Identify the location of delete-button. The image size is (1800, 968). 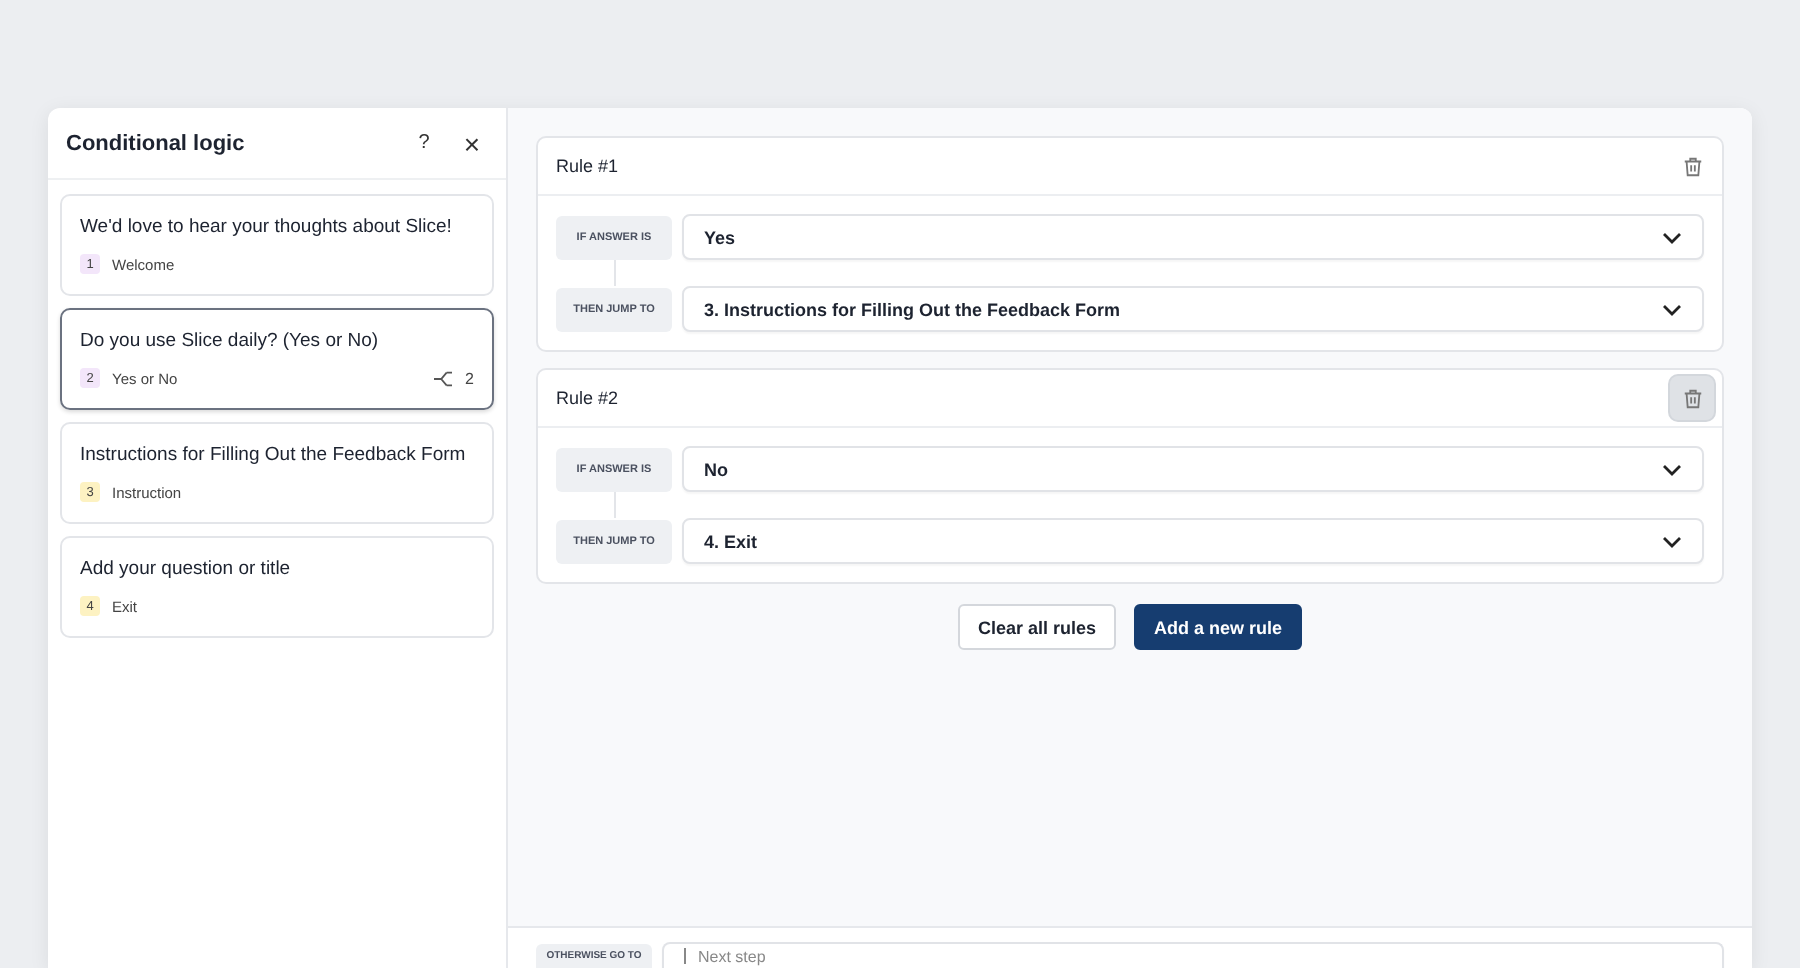
(1692, 398).